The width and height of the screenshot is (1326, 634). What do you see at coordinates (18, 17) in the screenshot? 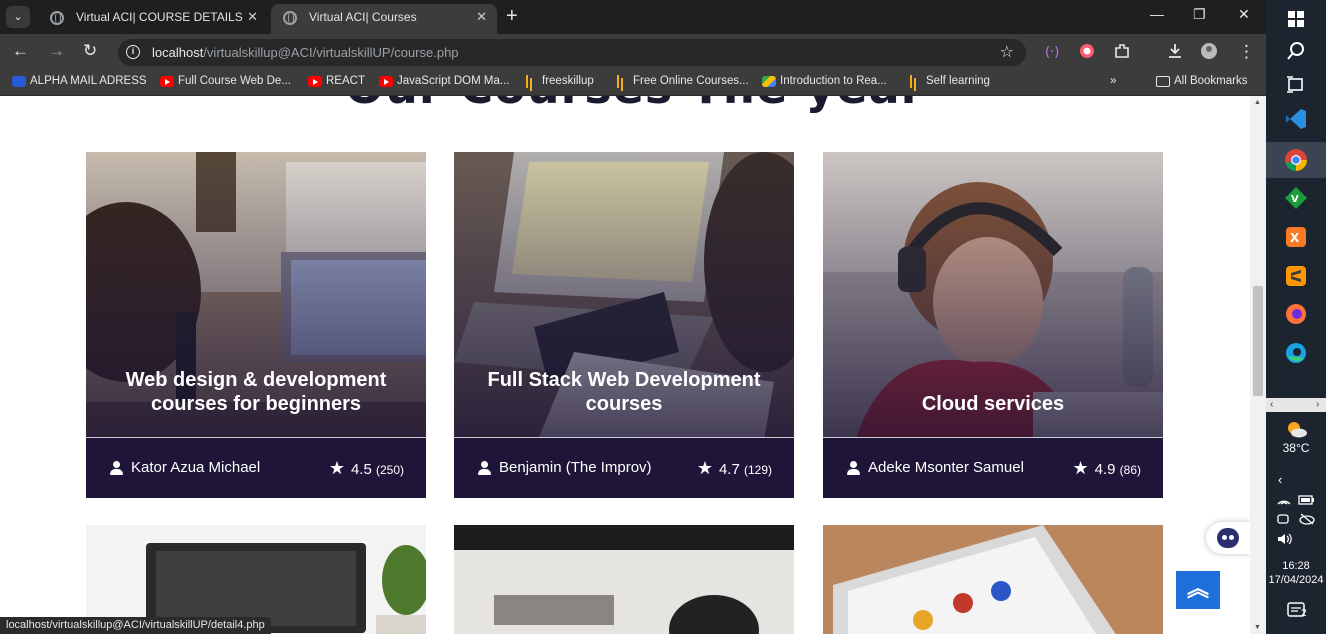
I see `tab-search-button: ⌄` at bounding box center [18, 17].